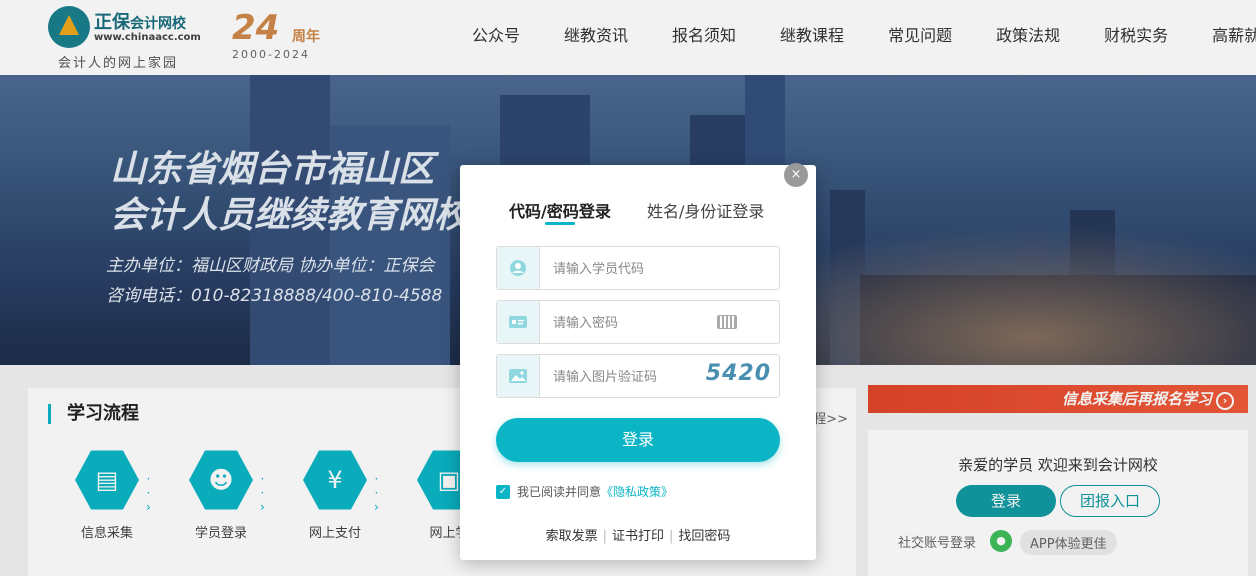 The image size is (1256, 576). I want to click on close-icon: ×, so click(796, 175).